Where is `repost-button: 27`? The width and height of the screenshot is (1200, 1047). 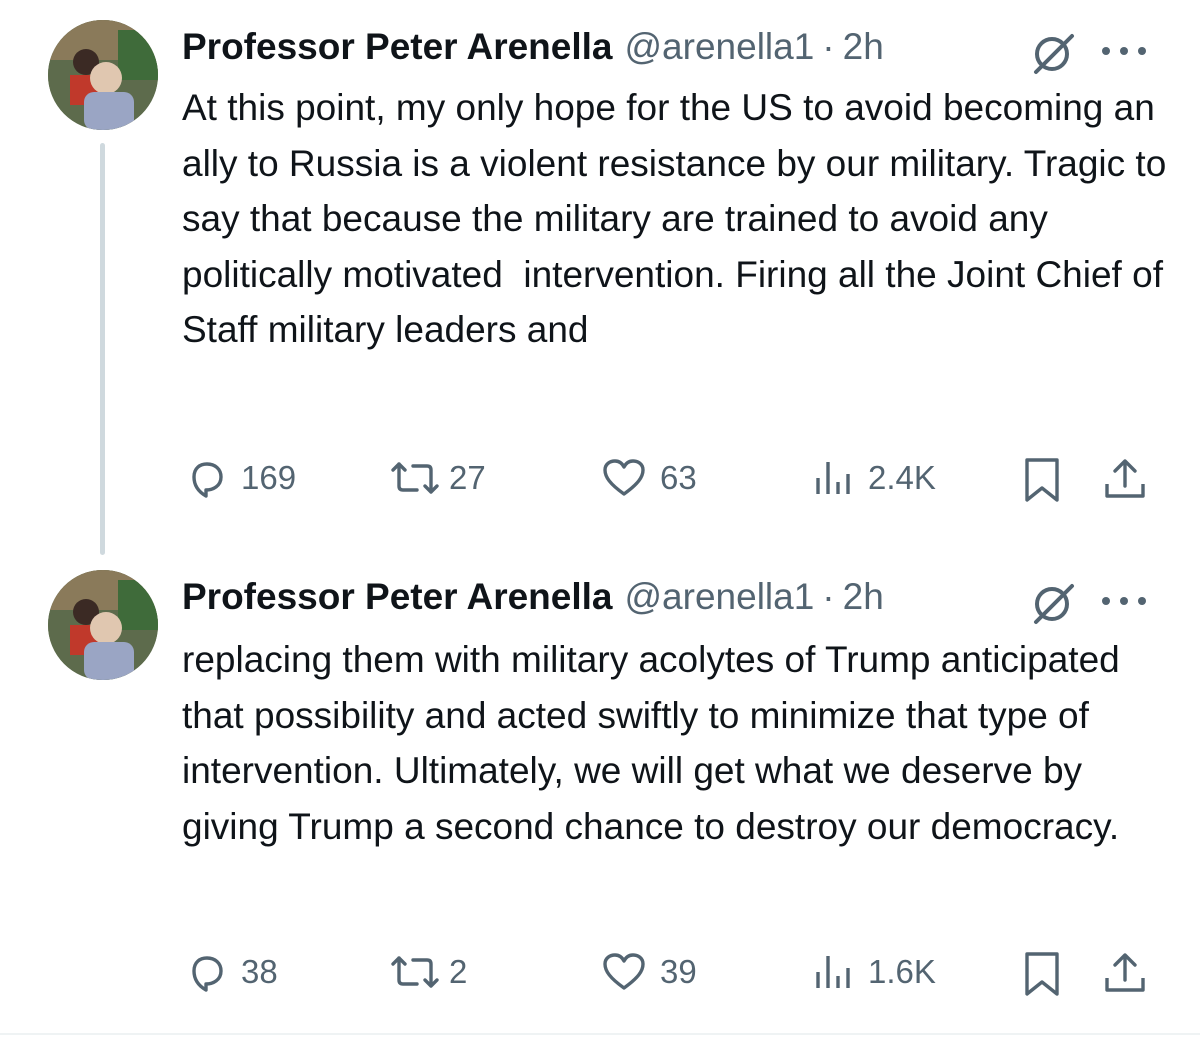
repost-button: 27 is located at coordinates (436, 478).